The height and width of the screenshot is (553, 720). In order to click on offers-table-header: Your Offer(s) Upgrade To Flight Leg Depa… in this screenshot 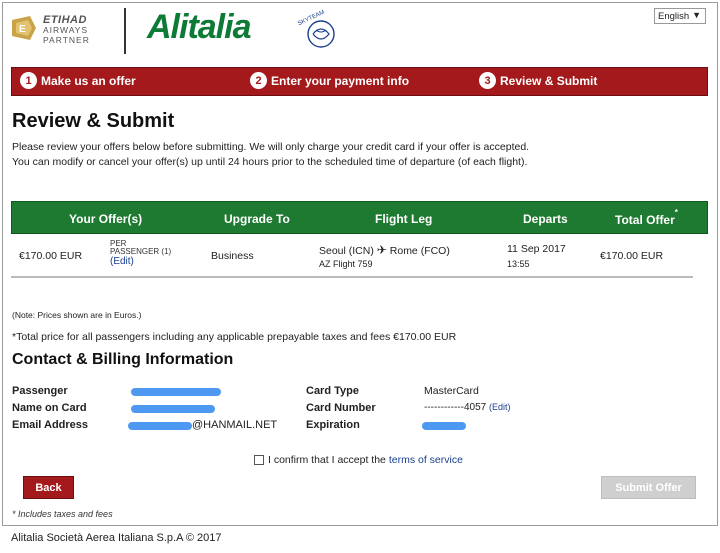, I will do `click(359, 217)`.